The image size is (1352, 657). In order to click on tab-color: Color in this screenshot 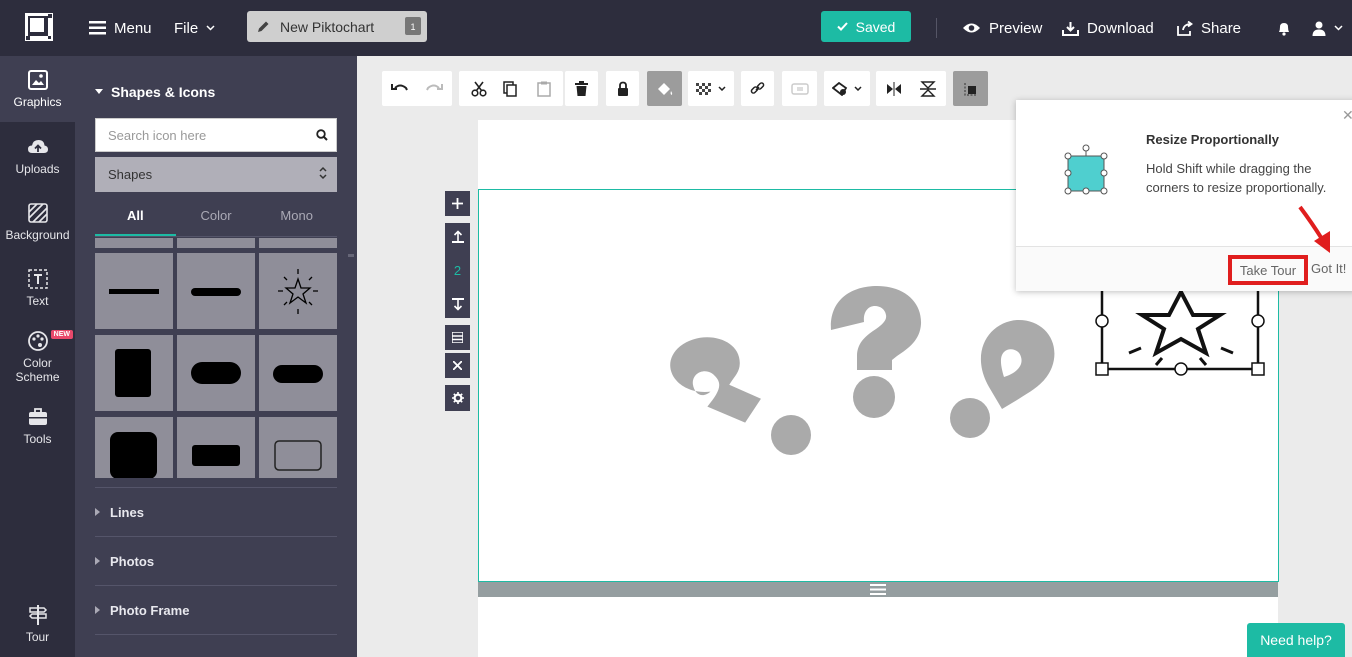, I will do `click(216, 219)`.